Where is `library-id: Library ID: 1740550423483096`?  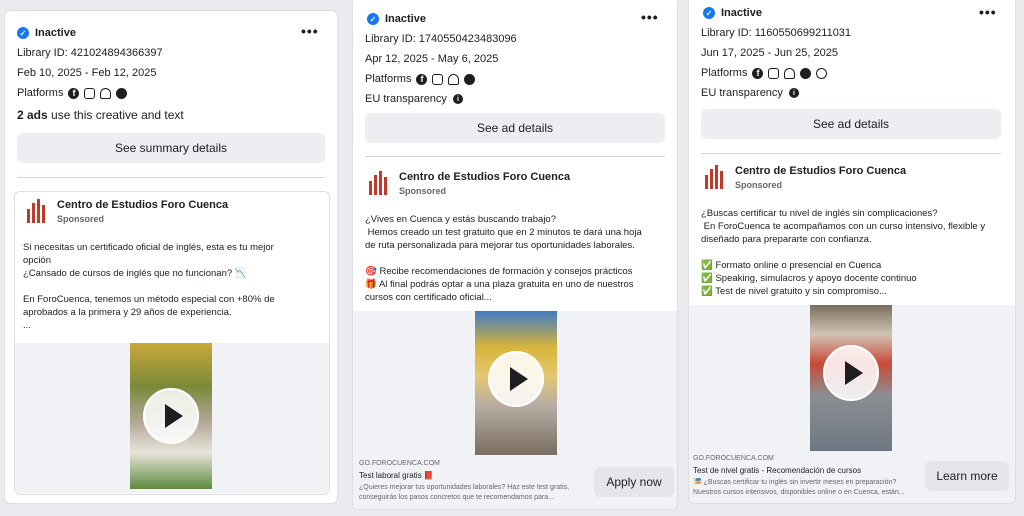 library-id: Library ID: 1740550423483096 is located at coordinates (441, 39).